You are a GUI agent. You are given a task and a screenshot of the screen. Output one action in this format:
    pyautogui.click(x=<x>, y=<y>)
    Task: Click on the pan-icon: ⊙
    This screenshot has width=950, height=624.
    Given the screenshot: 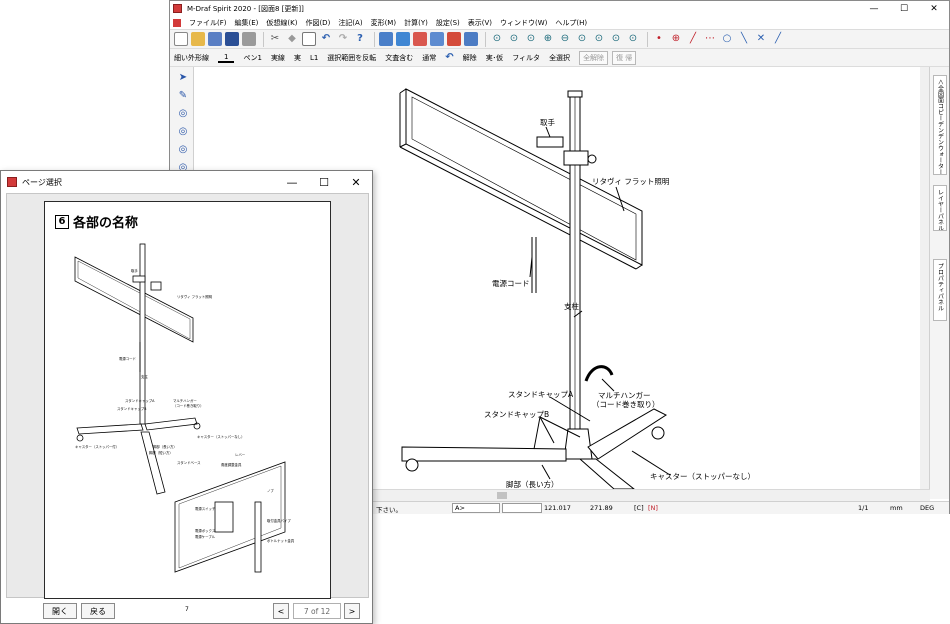 What is the action you would take?
    pyautogui.click(x=633, y=39)
    